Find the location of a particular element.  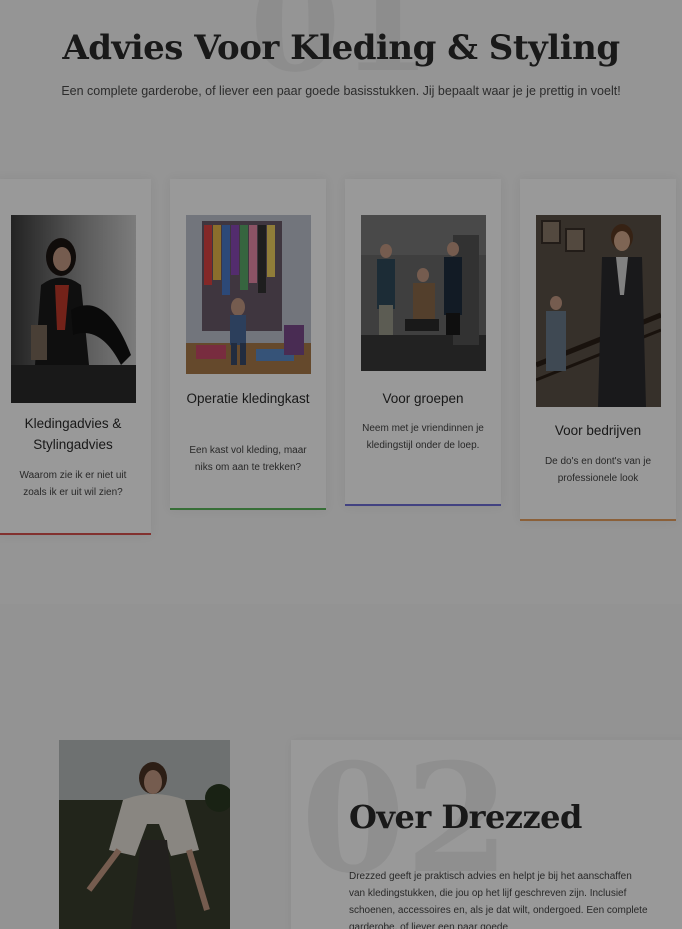

card-photo-business is located at coordinates (598, 311).